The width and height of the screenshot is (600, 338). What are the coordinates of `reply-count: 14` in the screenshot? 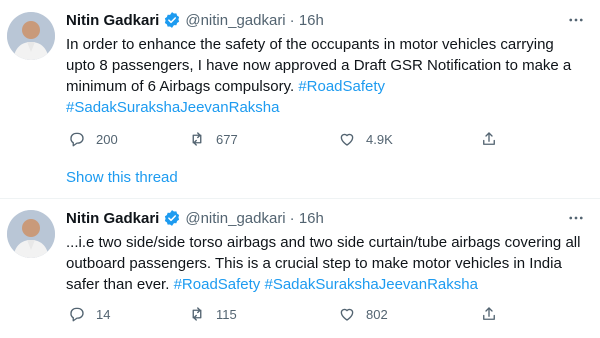 It's located at (103, 314).